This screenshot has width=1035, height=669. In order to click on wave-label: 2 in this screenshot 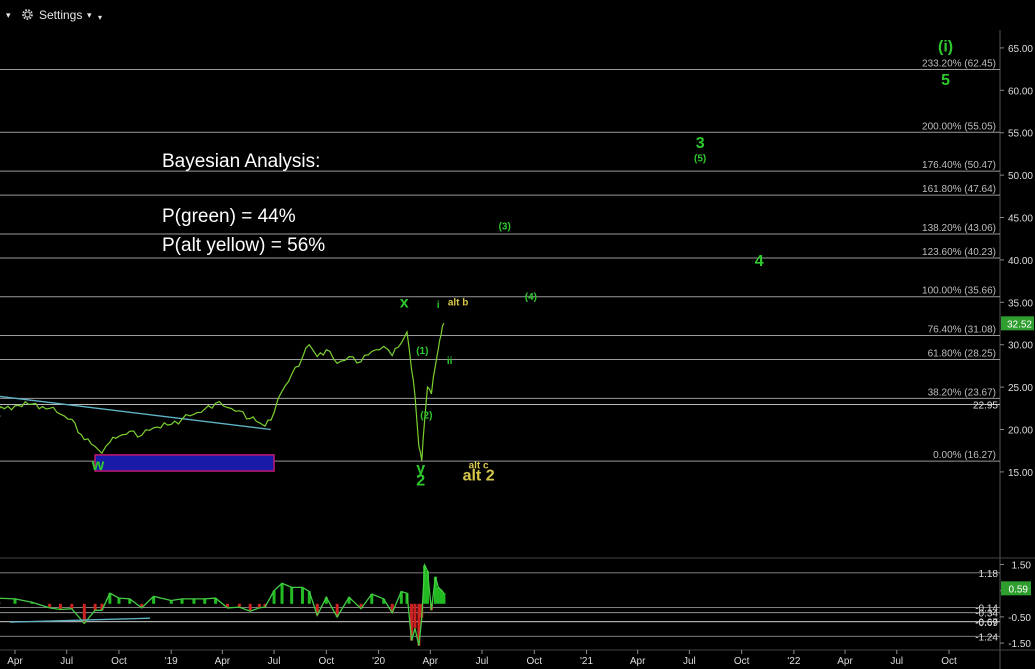, I will do `click(420, 480)`.